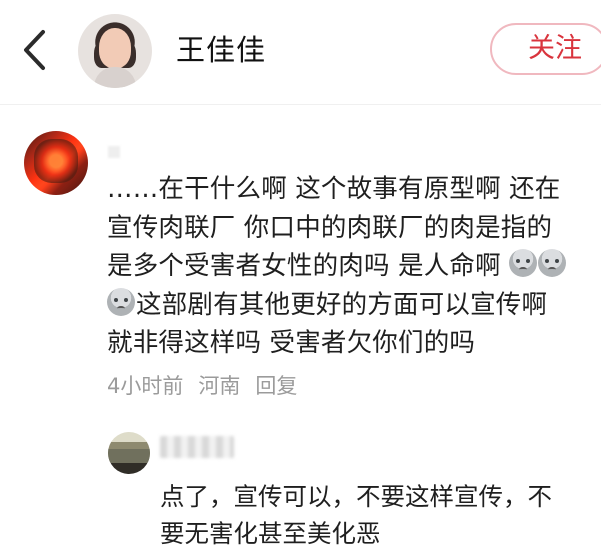  I want to click on reply-line-2: 要无害化甚至美化恶, so click(270, 533).